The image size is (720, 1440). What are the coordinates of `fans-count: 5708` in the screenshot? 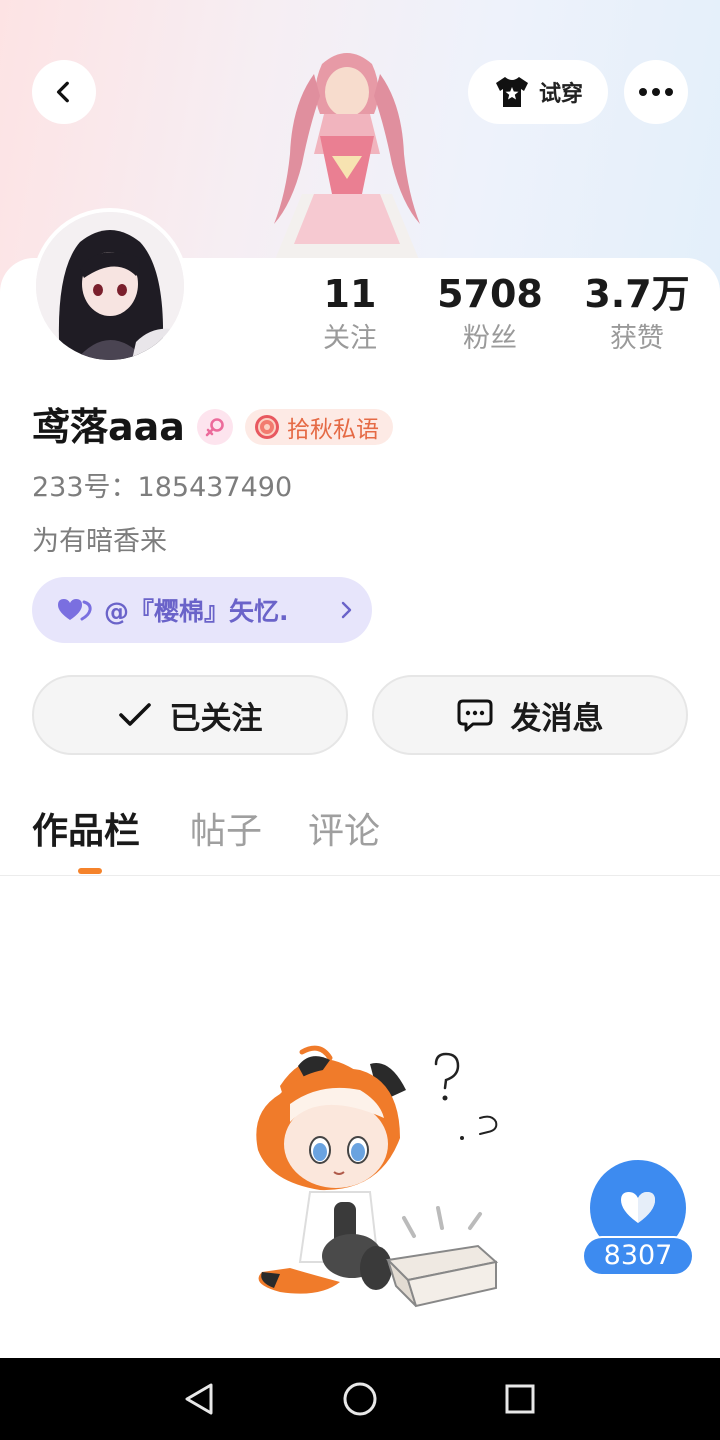 It's located at (490, 294).